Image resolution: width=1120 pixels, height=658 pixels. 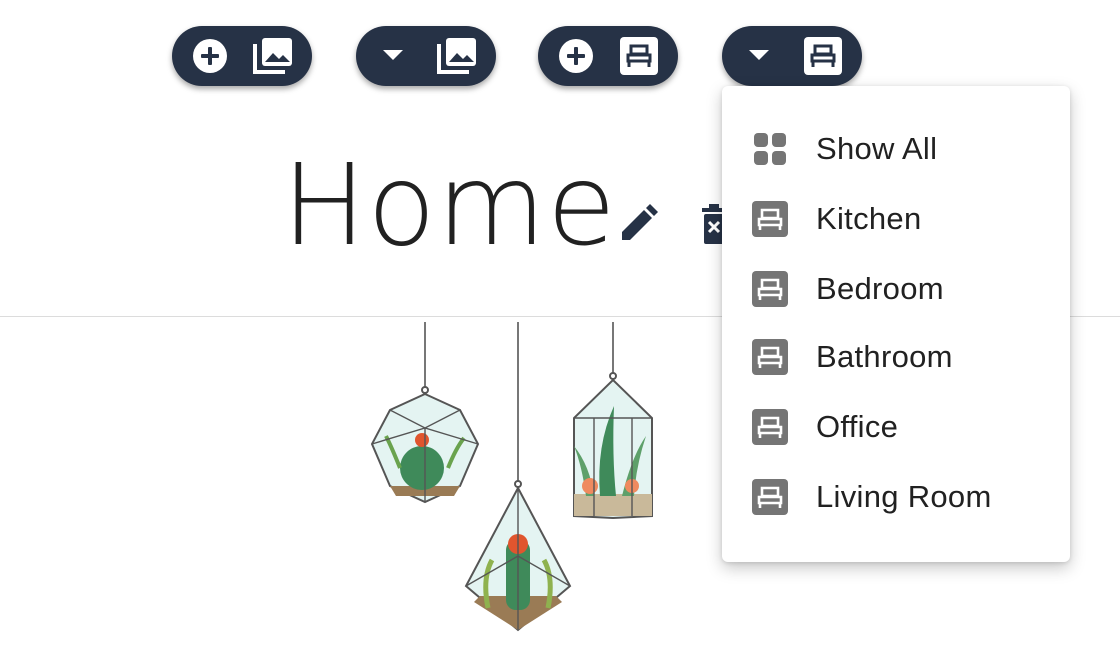 What do you see at coordinates (884, 356) in the screenshot?
I see `menu-item-label: Bathroom` at bounding box center [884, 356].